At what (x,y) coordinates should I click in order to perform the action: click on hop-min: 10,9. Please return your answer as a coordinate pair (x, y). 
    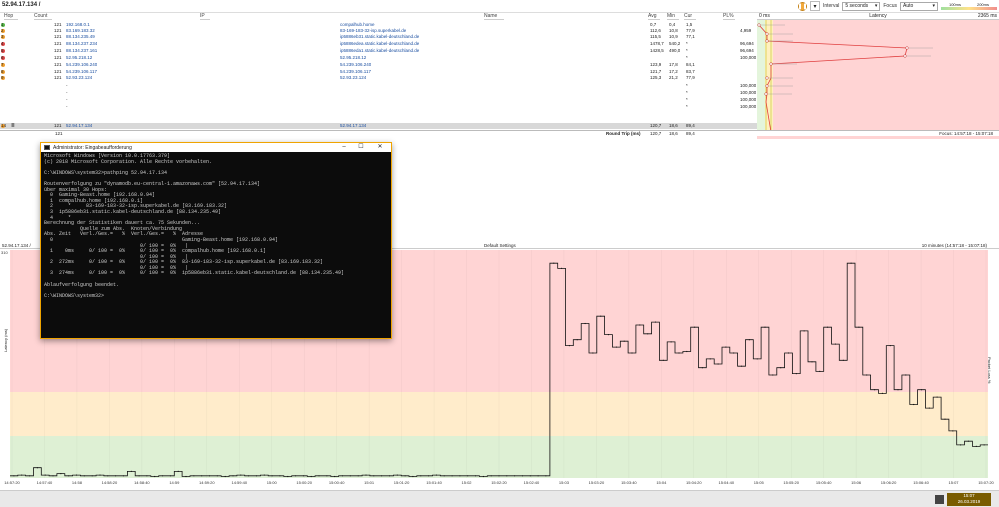
    Looking at the image, I should click on (673, 36).